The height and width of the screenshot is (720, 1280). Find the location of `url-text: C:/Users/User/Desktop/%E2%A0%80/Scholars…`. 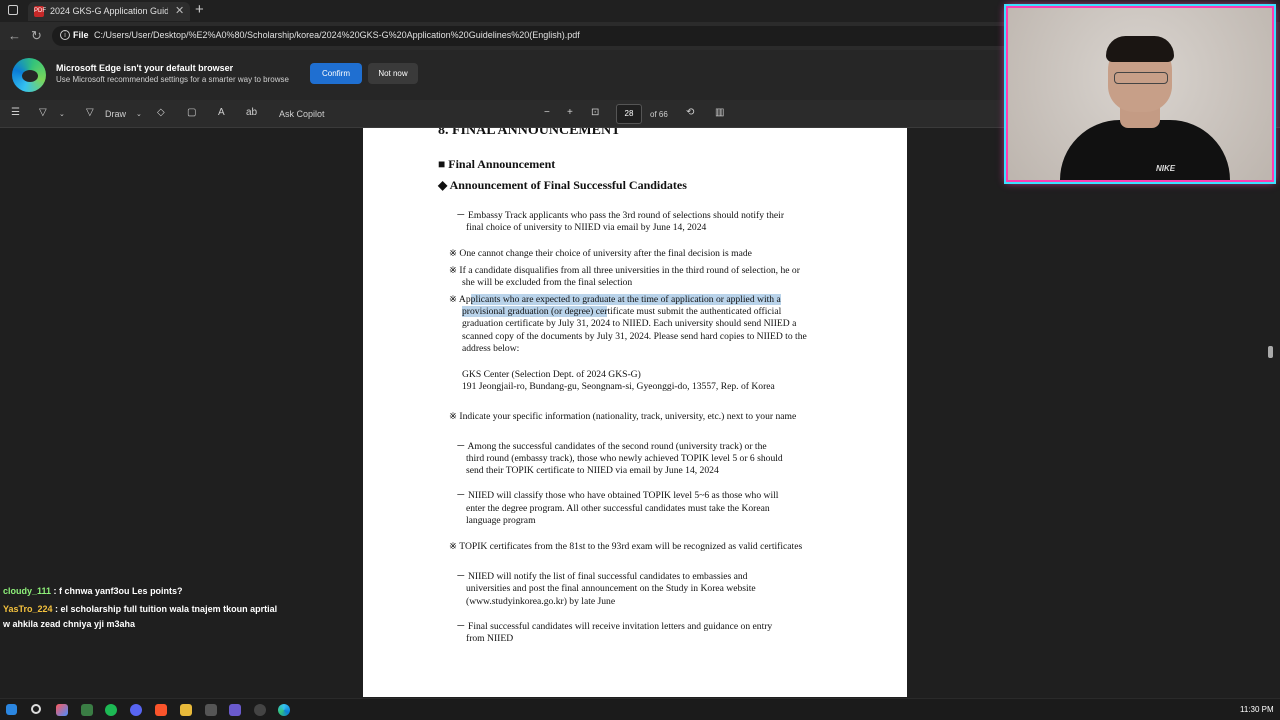

url-text: C:/Users/User/Desktop/%E2%A0%80/Scholars… is located at coordinates (337, 35).